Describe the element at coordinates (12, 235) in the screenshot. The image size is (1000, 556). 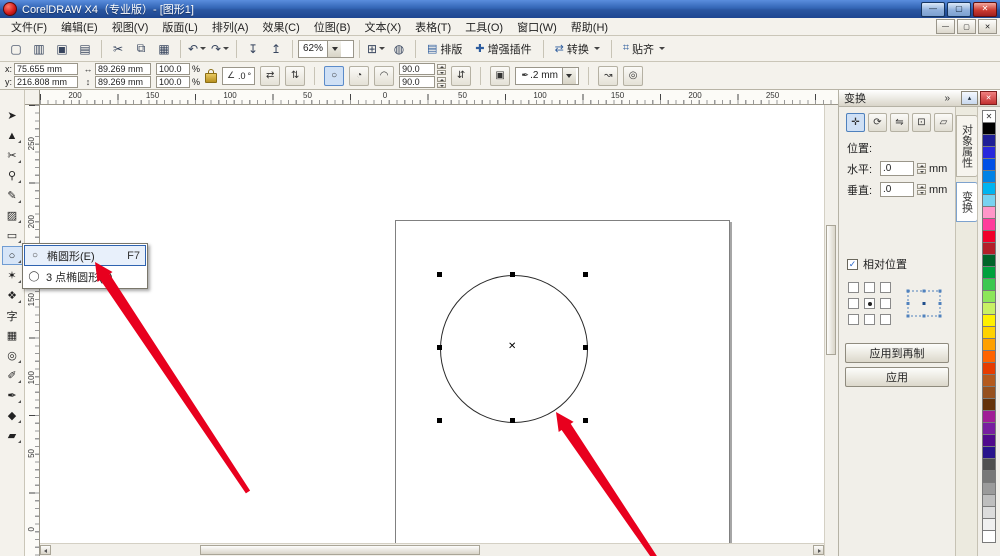
I see `rectangle-tool: ▭` at that location.